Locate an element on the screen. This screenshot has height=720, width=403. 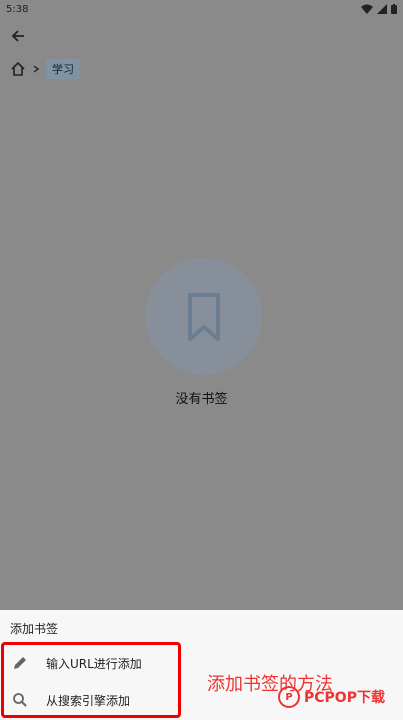
signal-icon is located at coordinates (382, 9).